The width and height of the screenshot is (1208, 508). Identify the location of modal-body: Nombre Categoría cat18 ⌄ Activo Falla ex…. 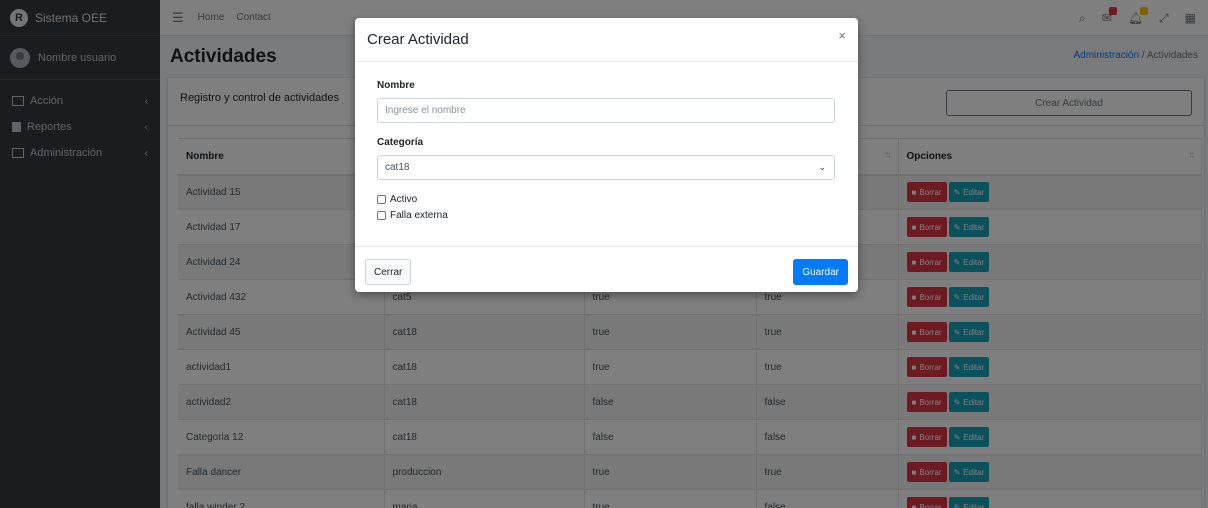
(606, 151).